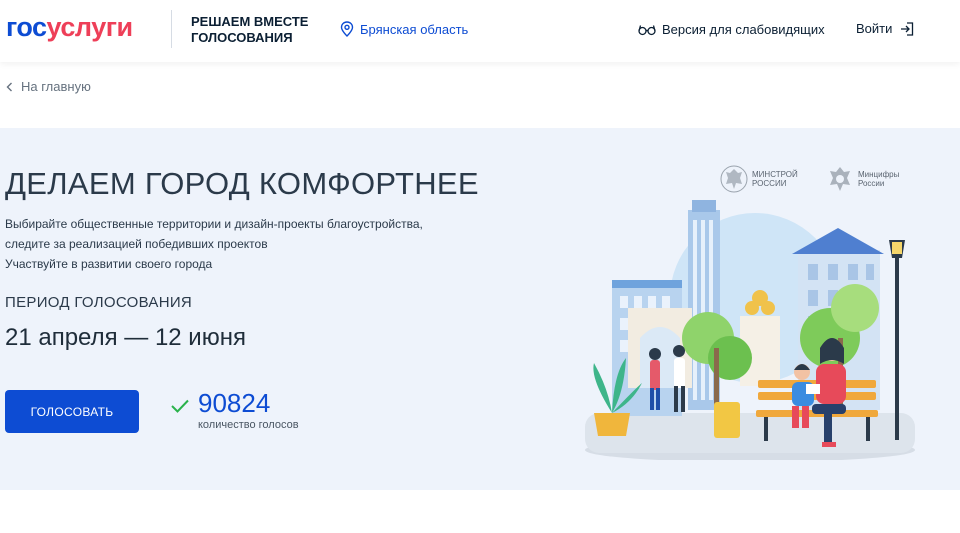 This screenshot has width=960, height=533. I want to click on minstroy-line1: МИНСТРОЙ, so click(775, 174).